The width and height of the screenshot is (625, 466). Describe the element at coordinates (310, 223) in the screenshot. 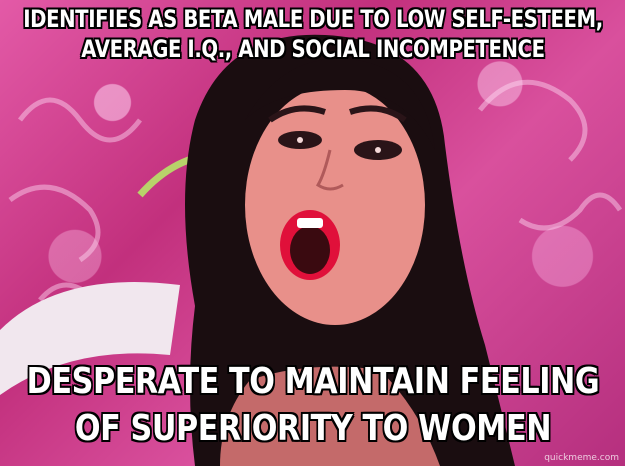

I see `teeth-shape` at that location.